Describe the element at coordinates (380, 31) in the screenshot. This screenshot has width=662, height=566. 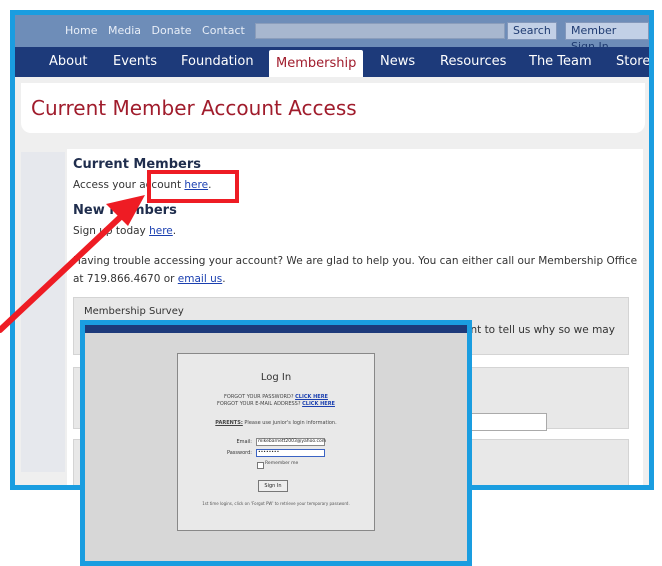
I see `search-input` at that location.